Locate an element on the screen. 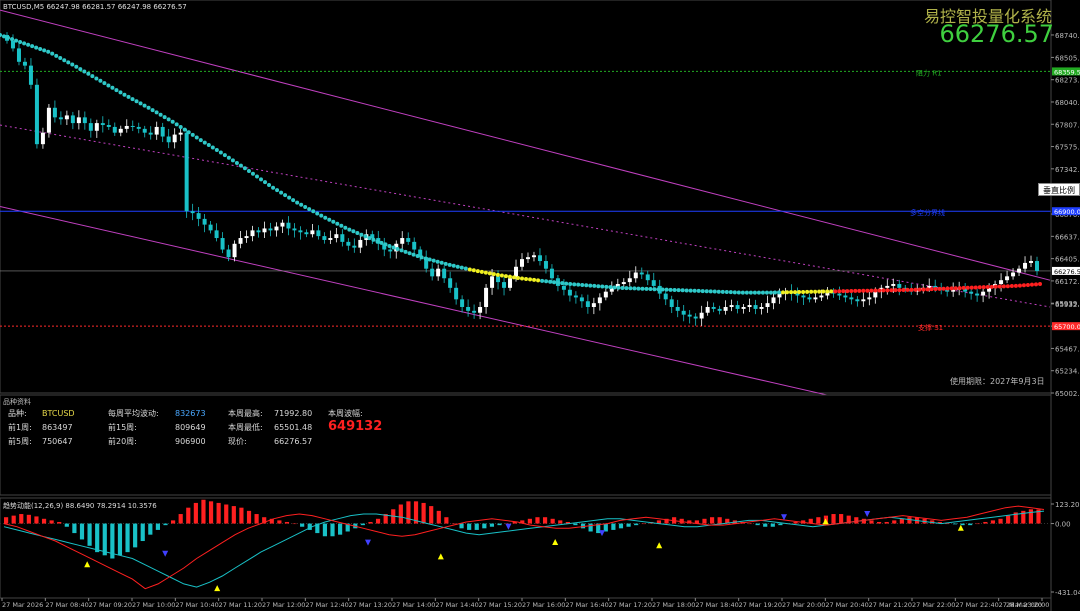 Image resolution: width=1080 pixels, height=611 pixels. time-label: 28 Mar 00:00 is located at coordinates (1027, 605).